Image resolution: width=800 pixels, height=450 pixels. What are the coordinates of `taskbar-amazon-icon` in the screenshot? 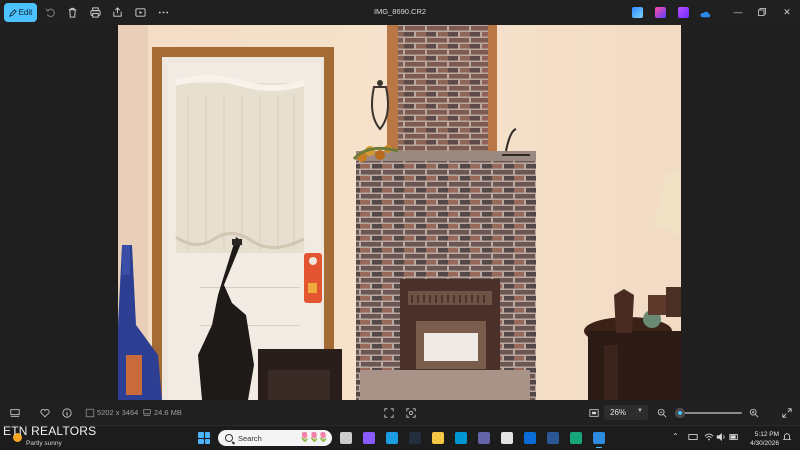 It's located at (415, 438).